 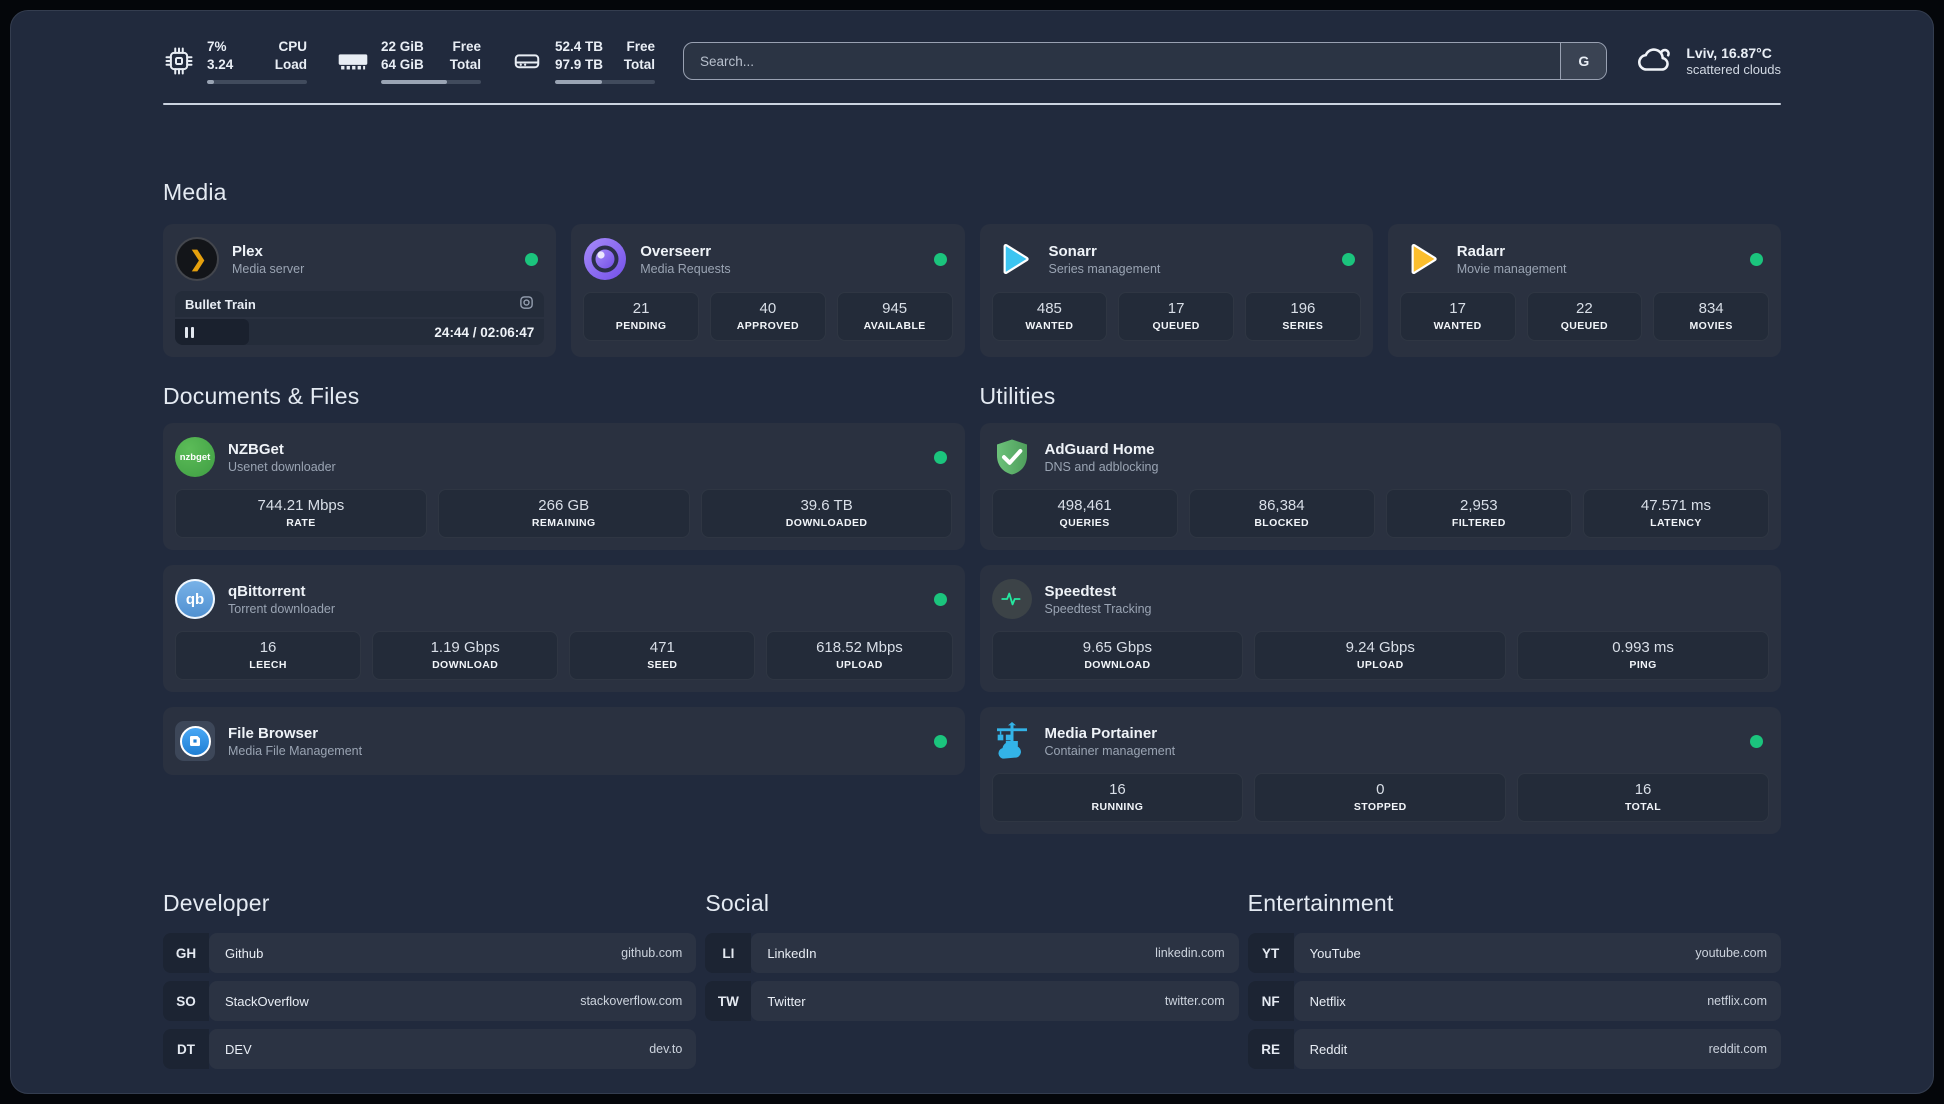 I want to click on link-name: DEV, so click(x=238, y=1049).